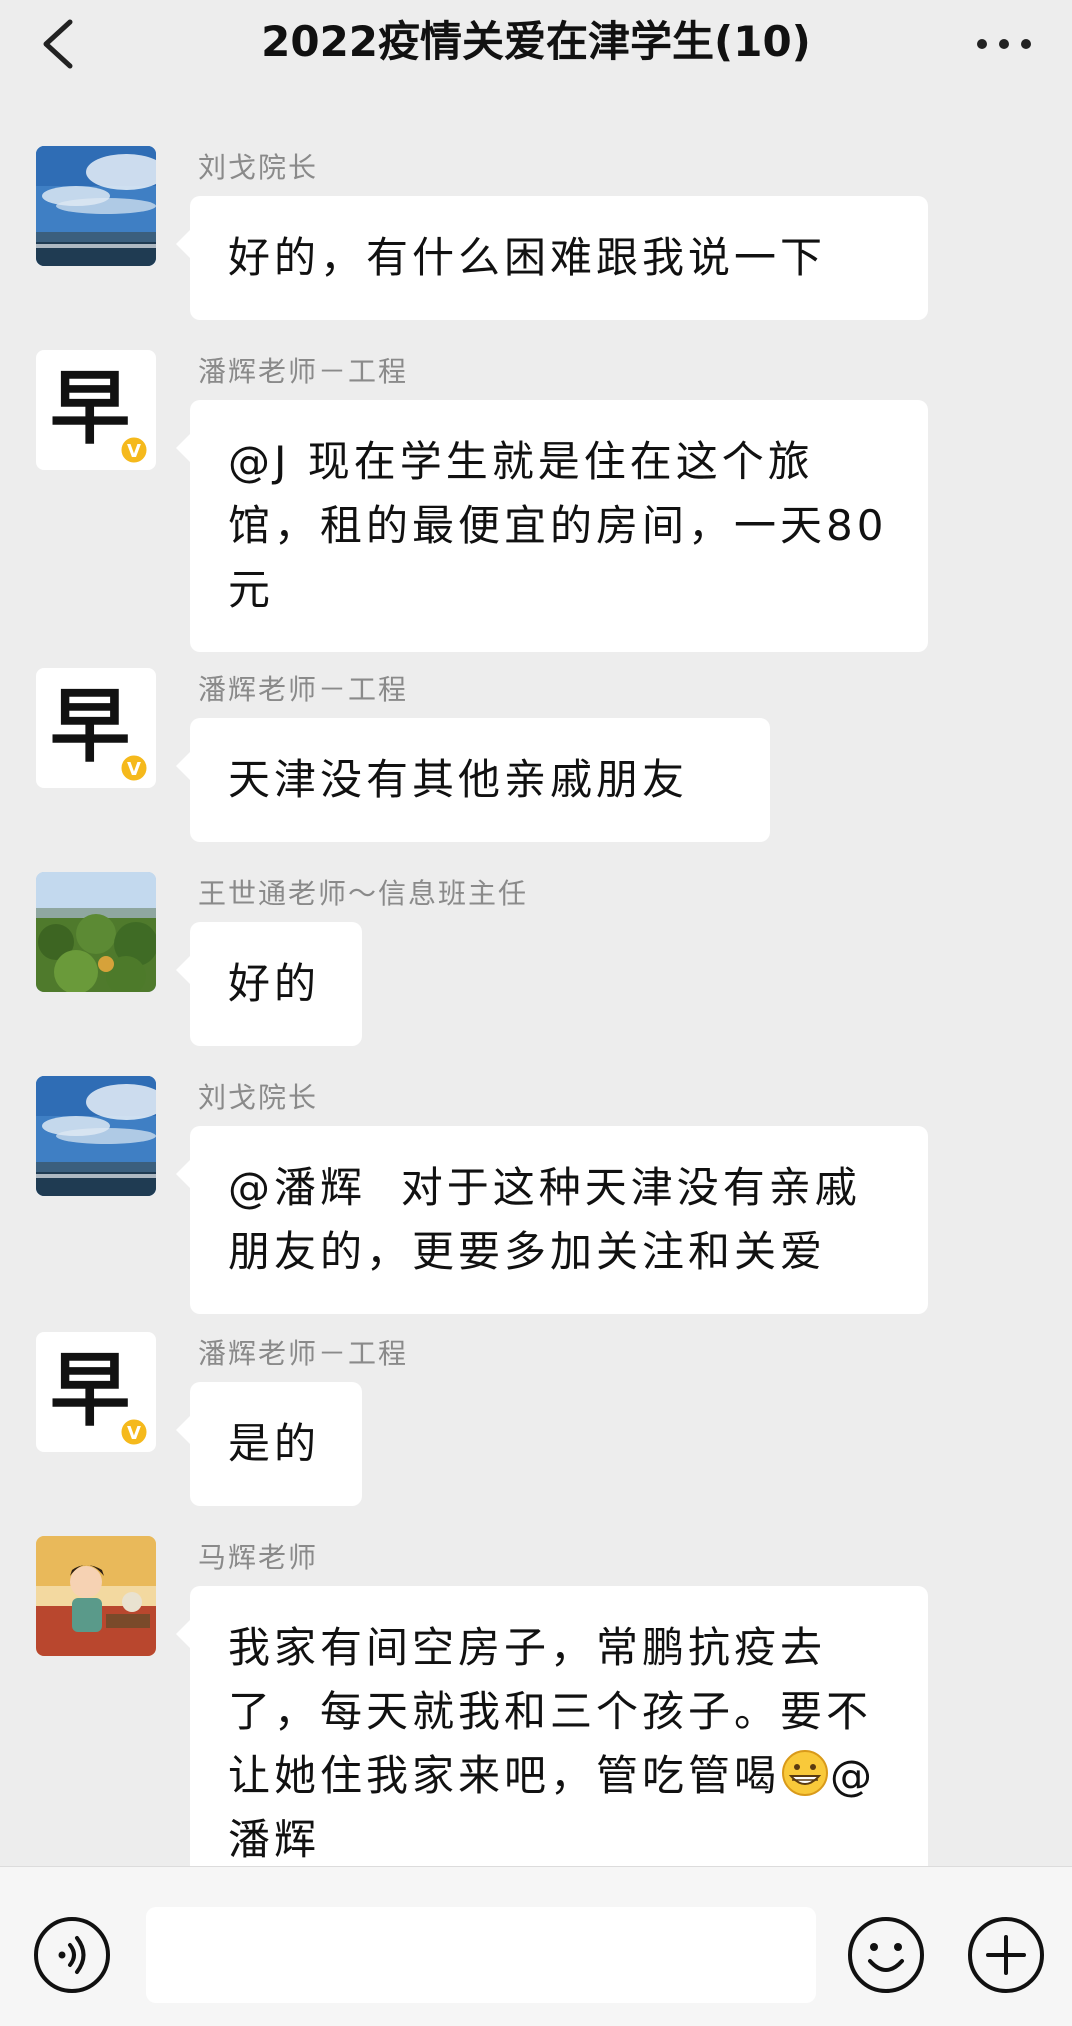 This screenshot has height=2026, width=1072. What do you see at coordinates (258, 1557) in the screenshot?
I see `sender-name: 马辉老师` at bounding box center [258, 1557].